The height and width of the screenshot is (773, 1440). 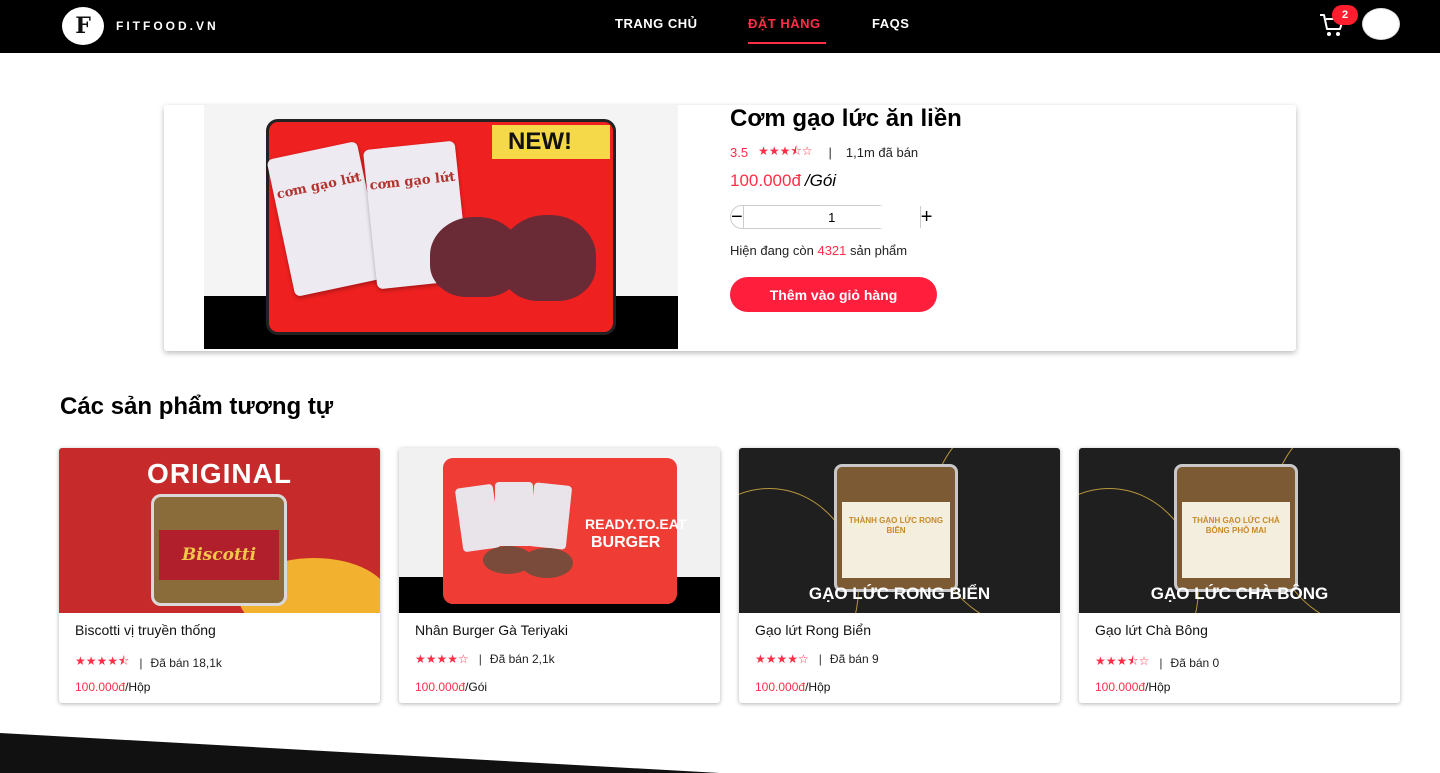 What do you see at coordinates (832, 250) in the screenshot?
I see `stock-count: 4321` at bounding box center [832, 250].